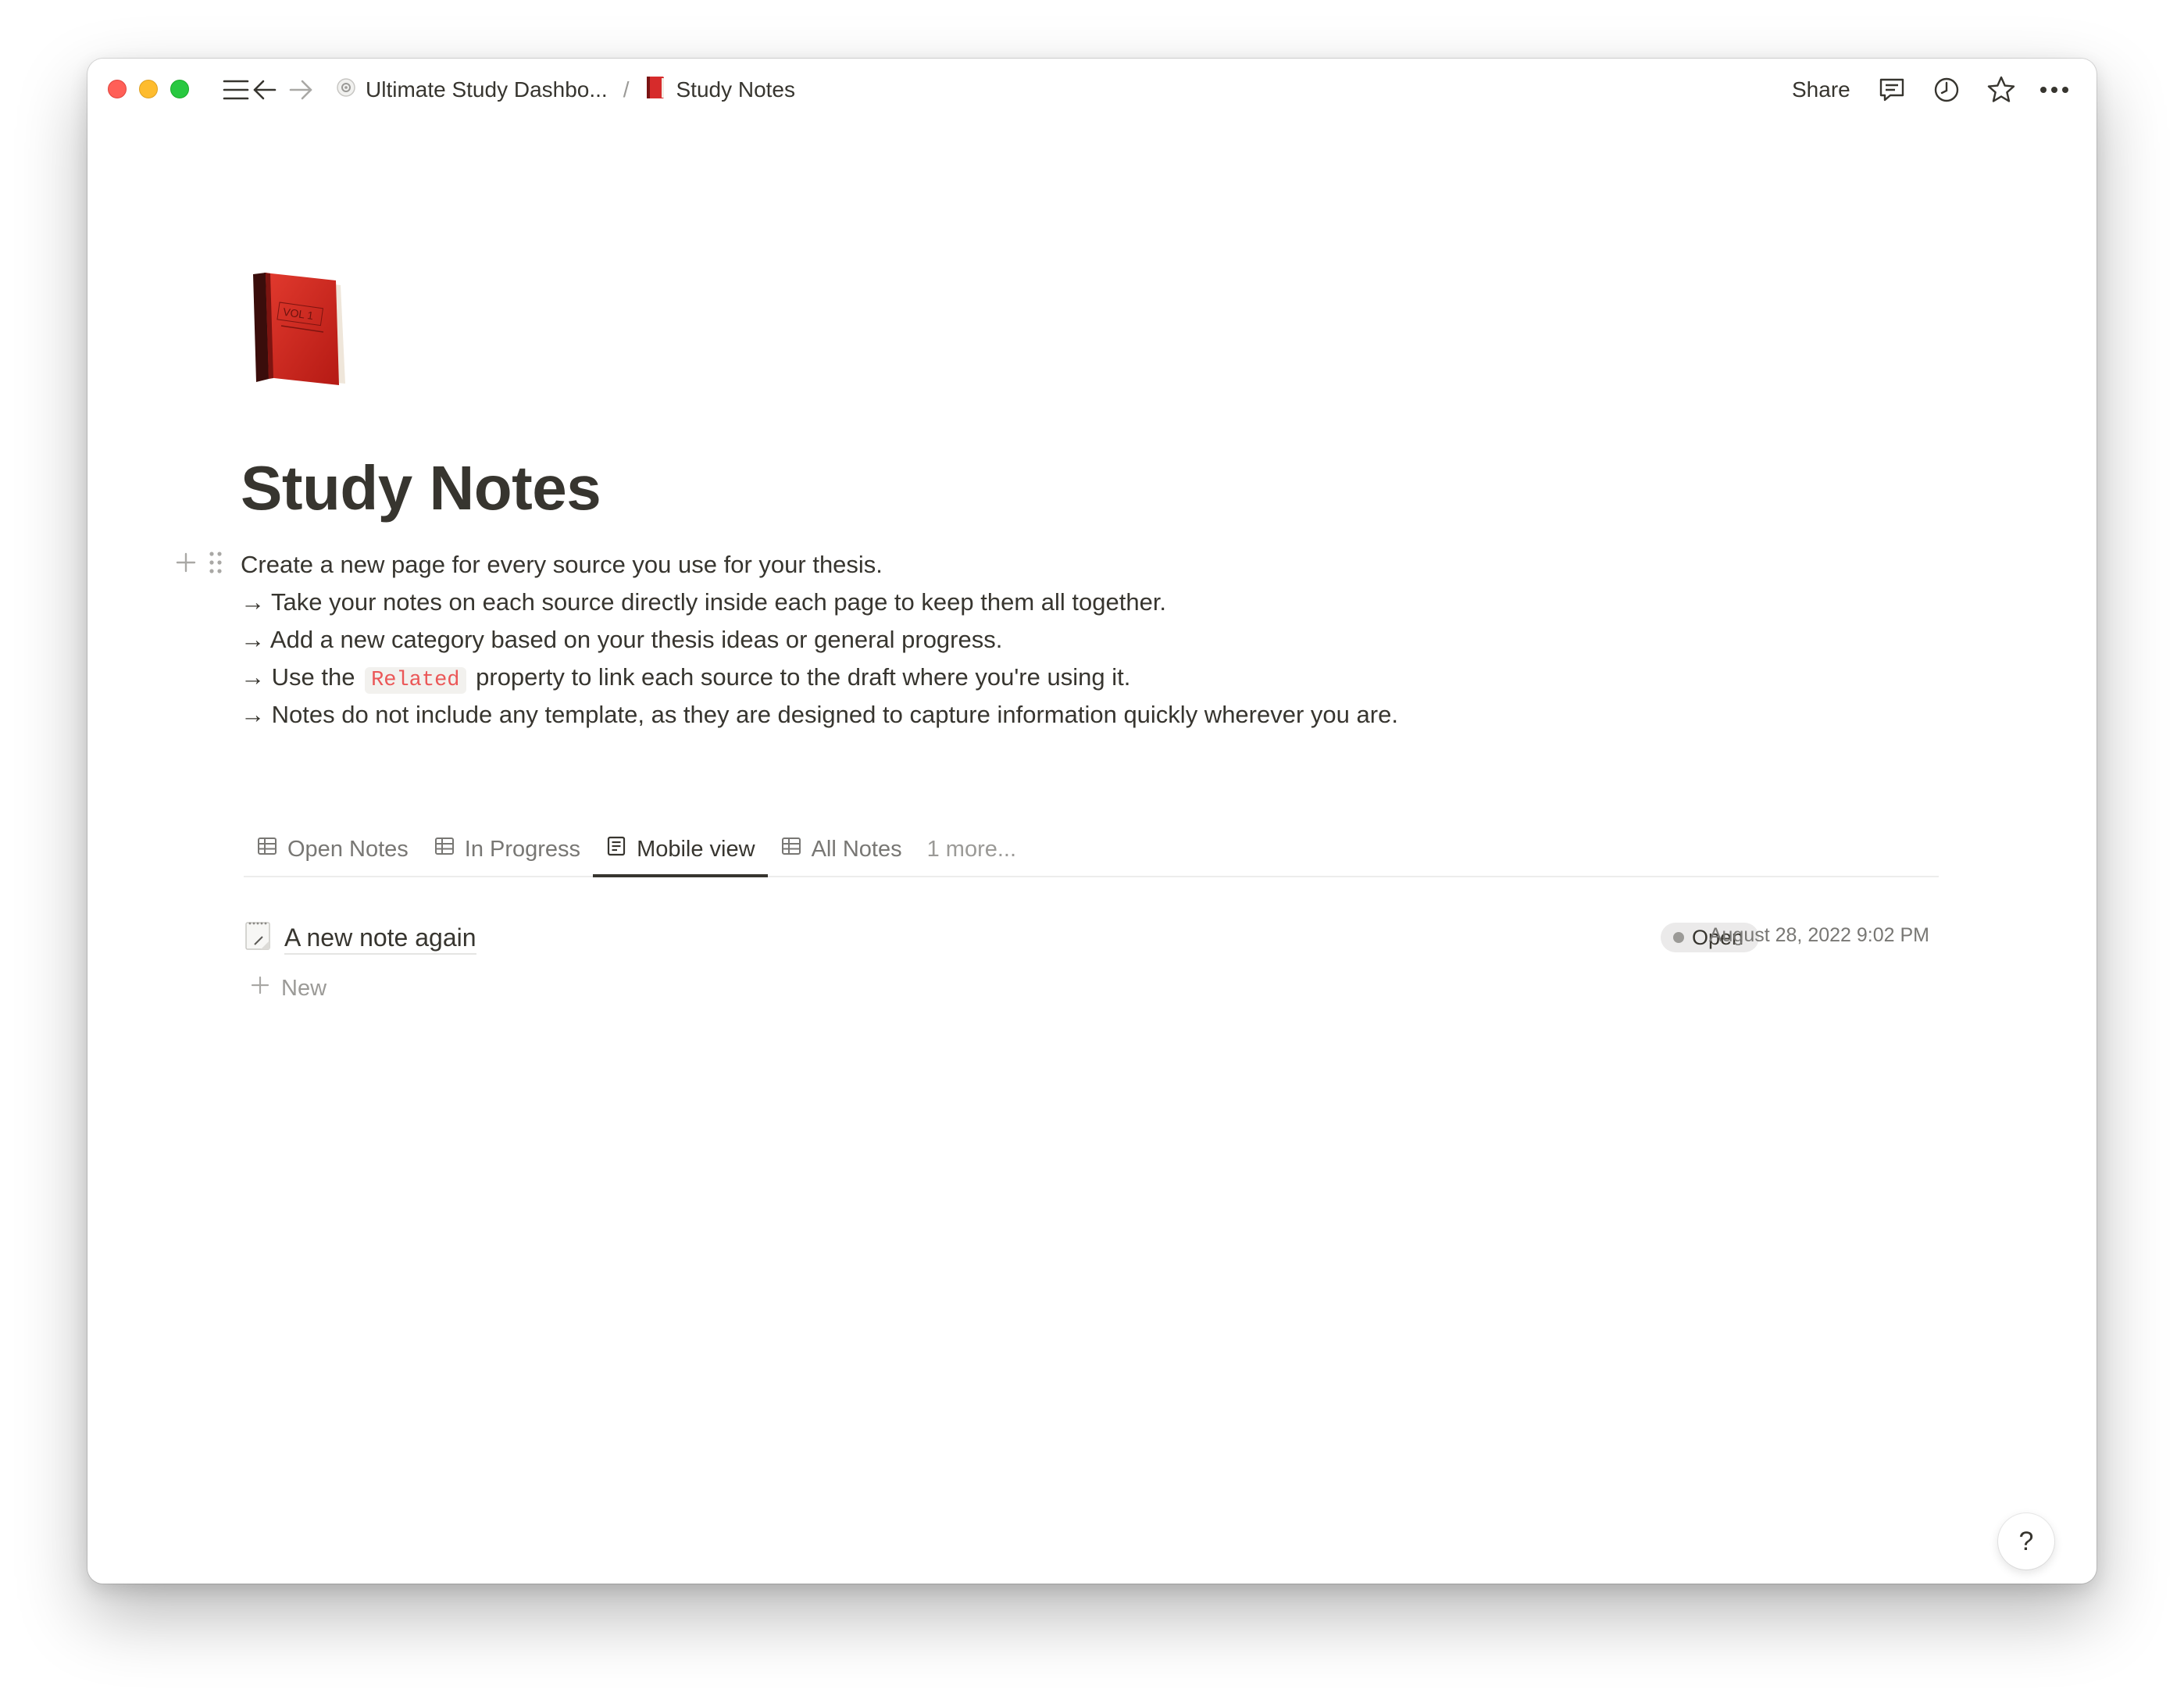 The width and height of the screenshot is (2184, 1700). Describe the element at coordinates (522, 849) in the screenshot. I see `tab-label: In Progress` at that location.